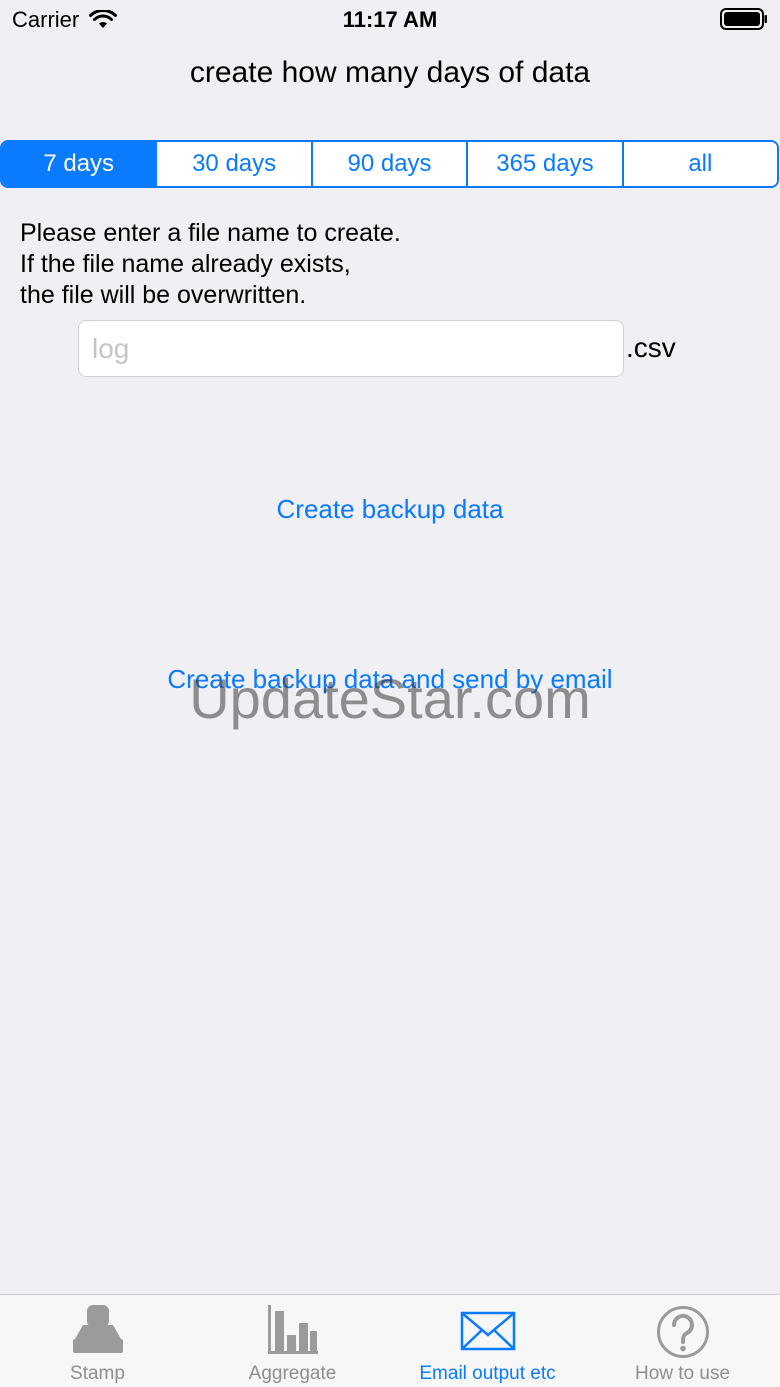 The image size is (780, 1387). I want to click on tab-label: How to use, so click(682, 1373).